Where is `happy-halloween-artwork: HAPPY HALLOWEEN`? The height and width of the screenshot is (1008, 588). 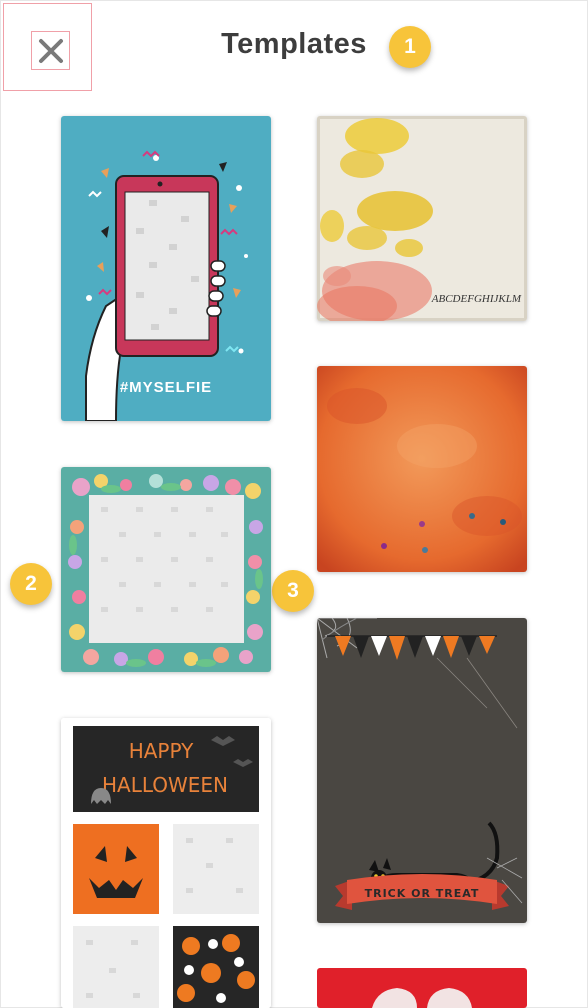 happy-halloween-artwork: HAPPY HALLOWEEN is located at coordinates (166, 863).